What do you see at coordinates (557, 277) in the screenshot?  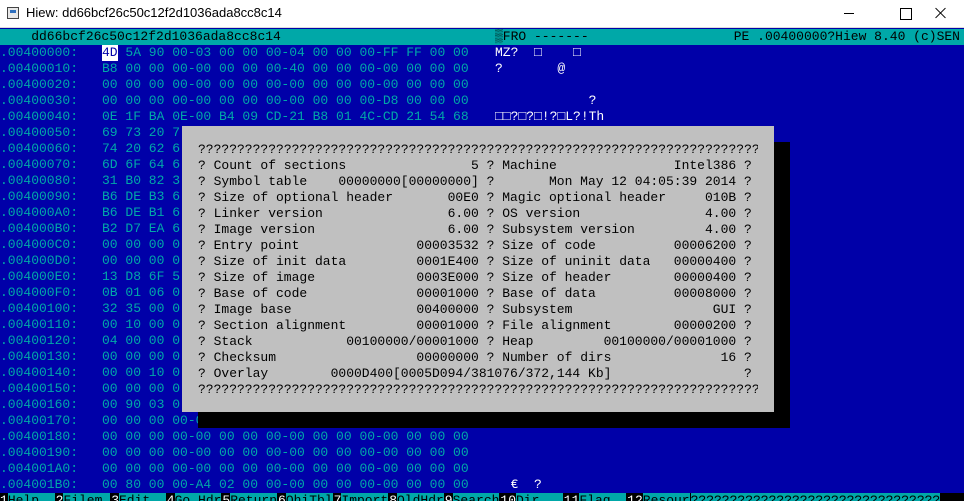 I see `dialog-right-label: Size of header` at bounding box center [557, 277].